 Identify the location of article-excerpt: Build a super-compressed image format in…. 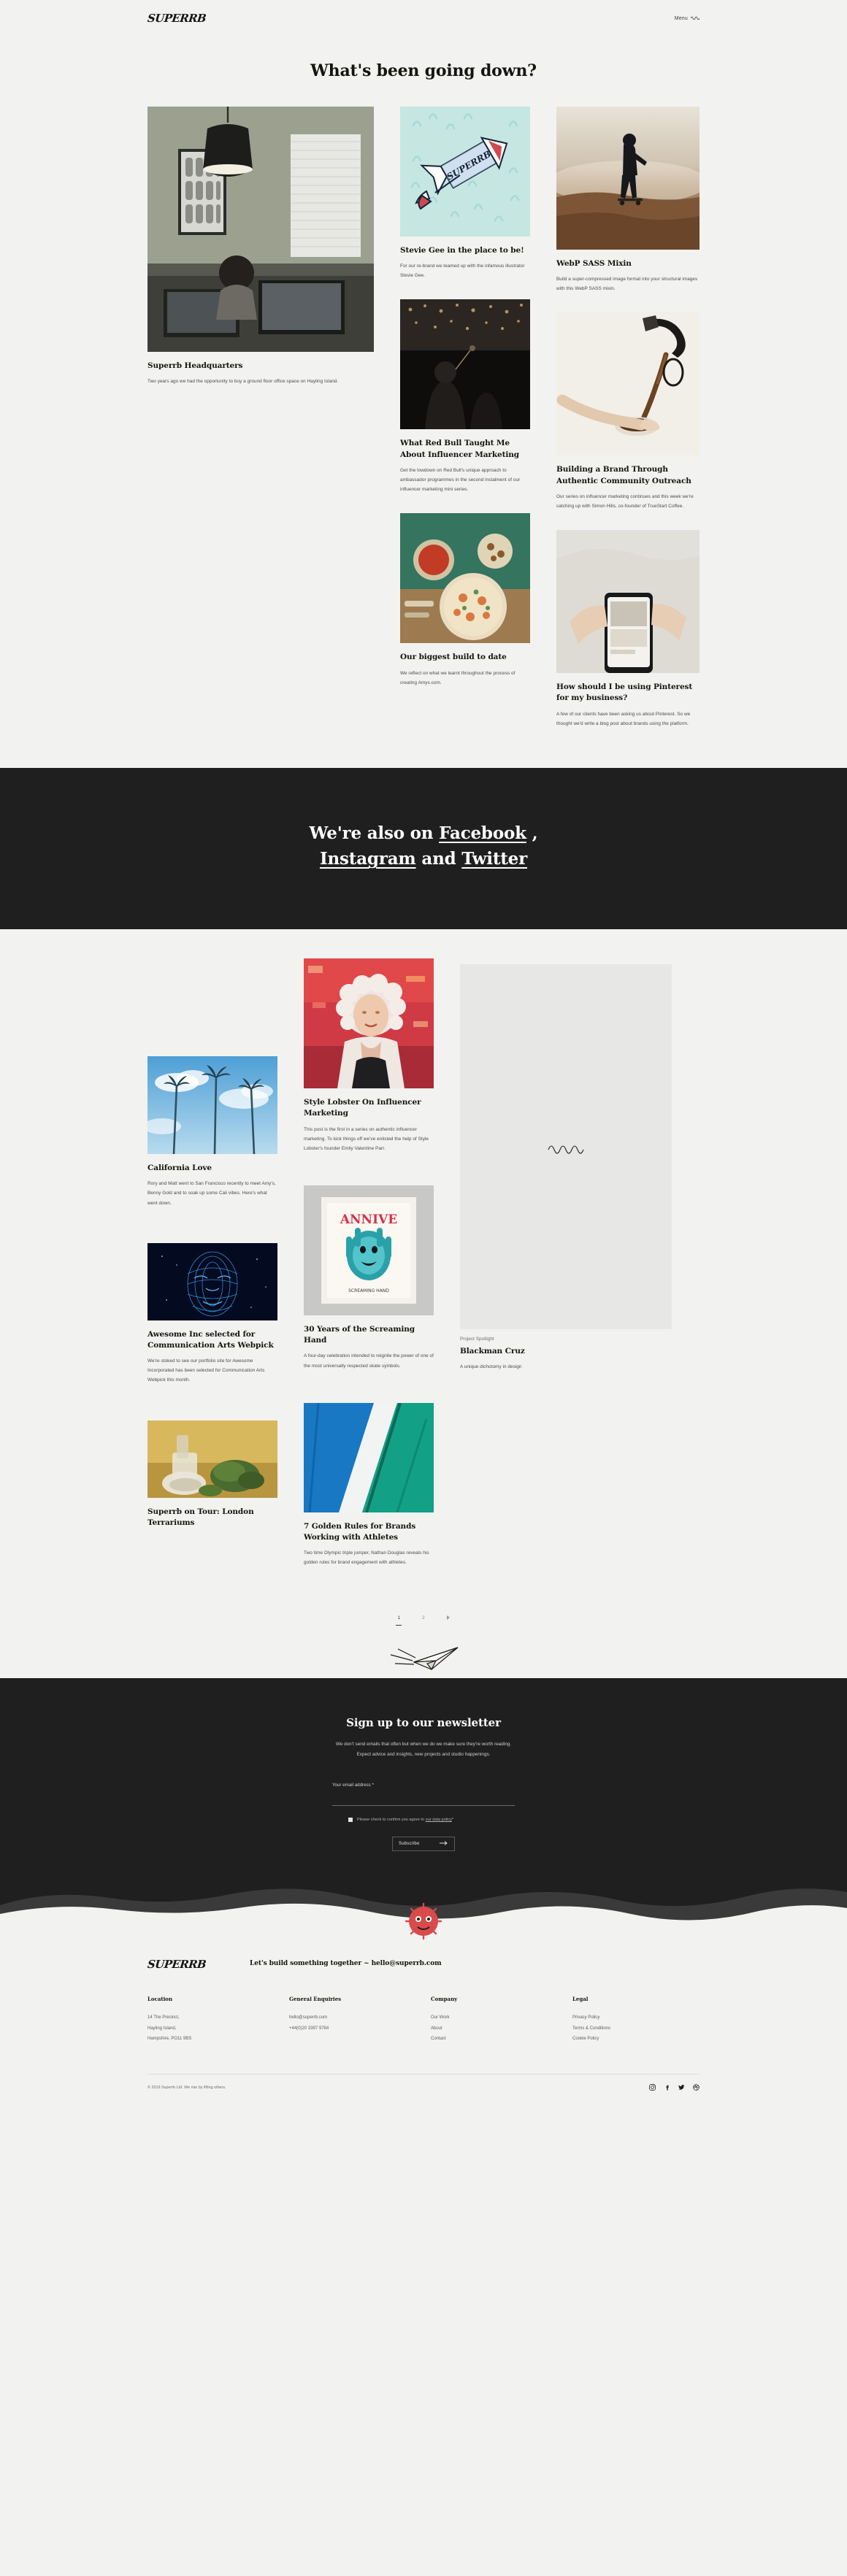
(627, 284).